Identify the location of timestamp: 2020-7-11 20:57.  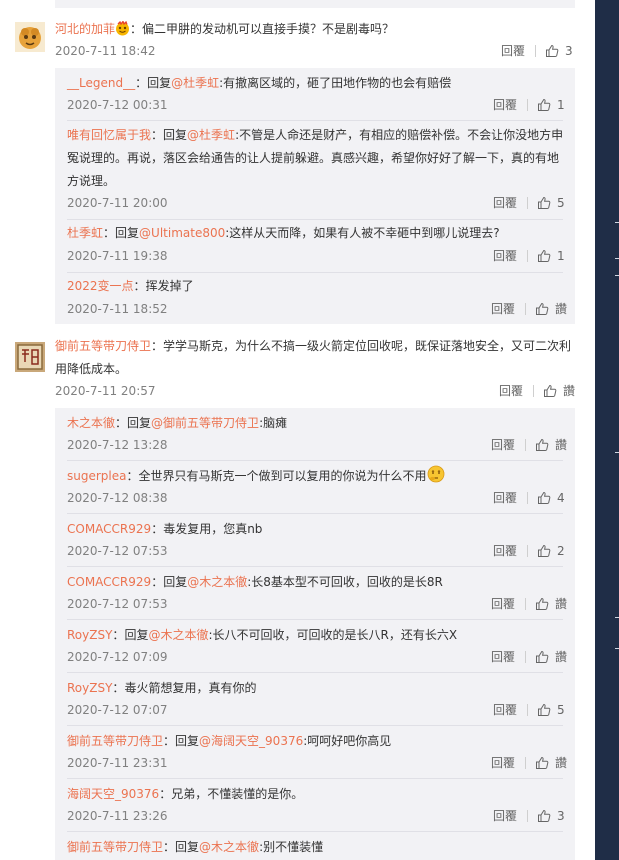
(105, 391).